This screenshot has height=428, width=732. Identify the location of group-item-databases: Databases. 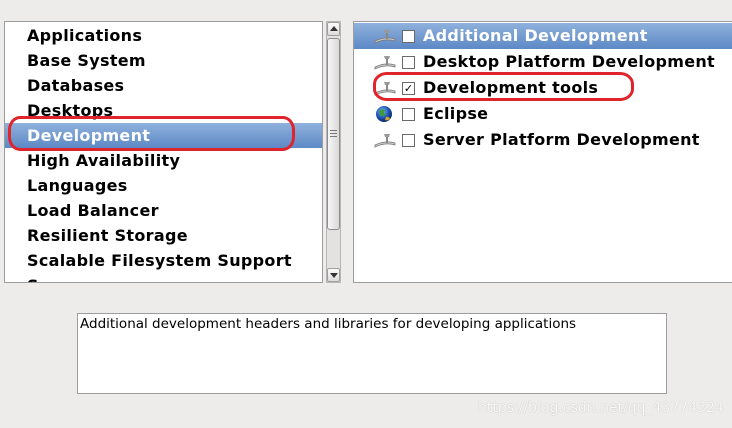
(163, 85).